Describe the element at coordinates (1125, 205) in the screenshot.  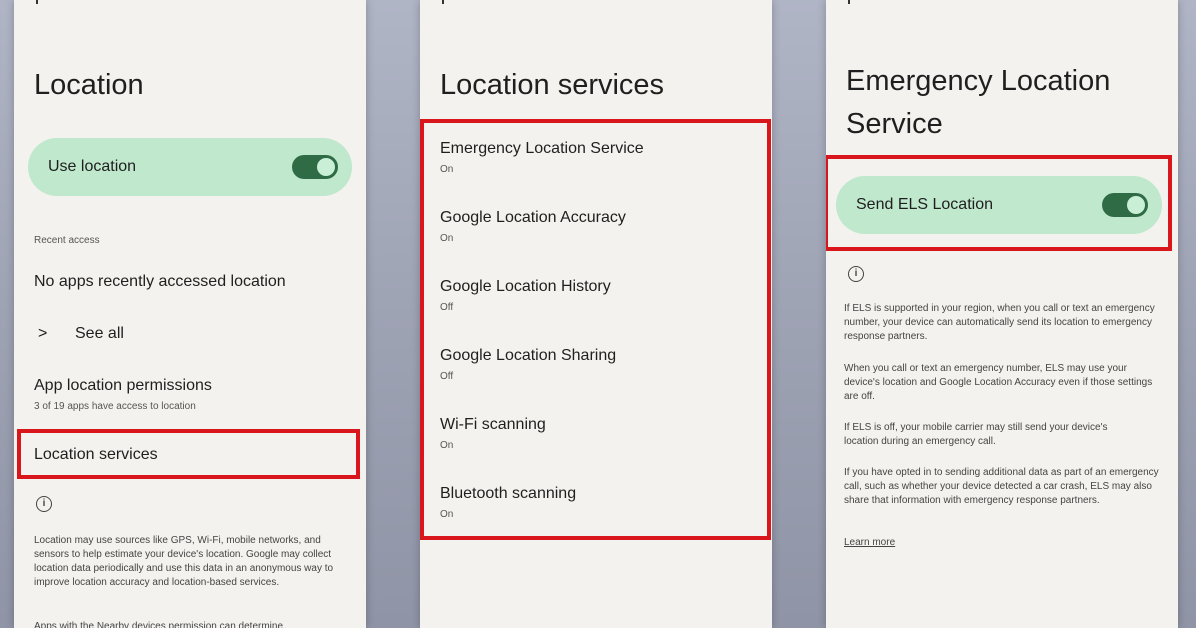
I see `send-els-switch` at that location.